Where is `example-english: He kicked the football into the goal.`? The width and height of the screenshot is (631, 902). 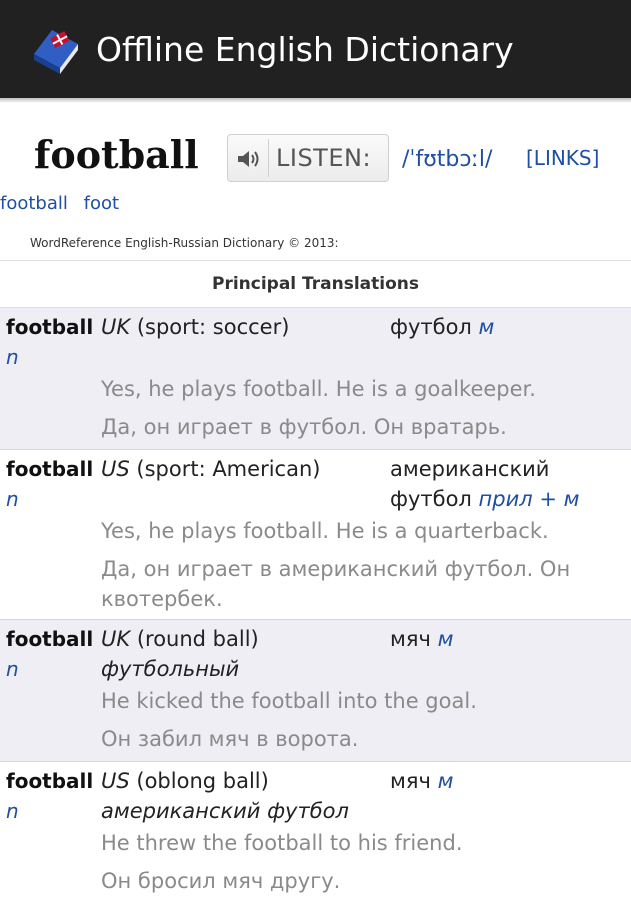 example-english: He kicked the football into the goal. is located at coordinates (289, 701).